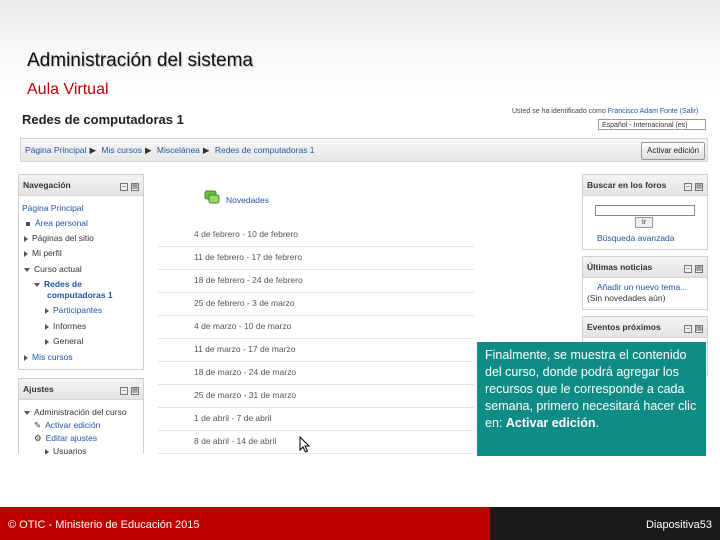  Describe the element at coordinates (235, 441) in the screenshot. I see `week-title: 8 de abril - 14 de abril` at that location.